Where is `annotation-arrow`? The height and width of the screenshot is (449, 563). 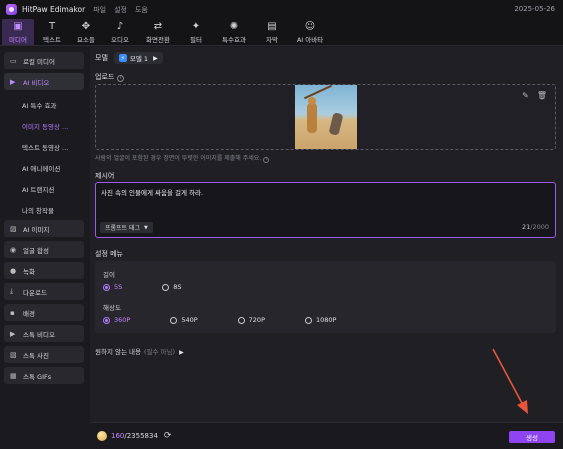
annotation-arrow is located at coordinates (510, 381).